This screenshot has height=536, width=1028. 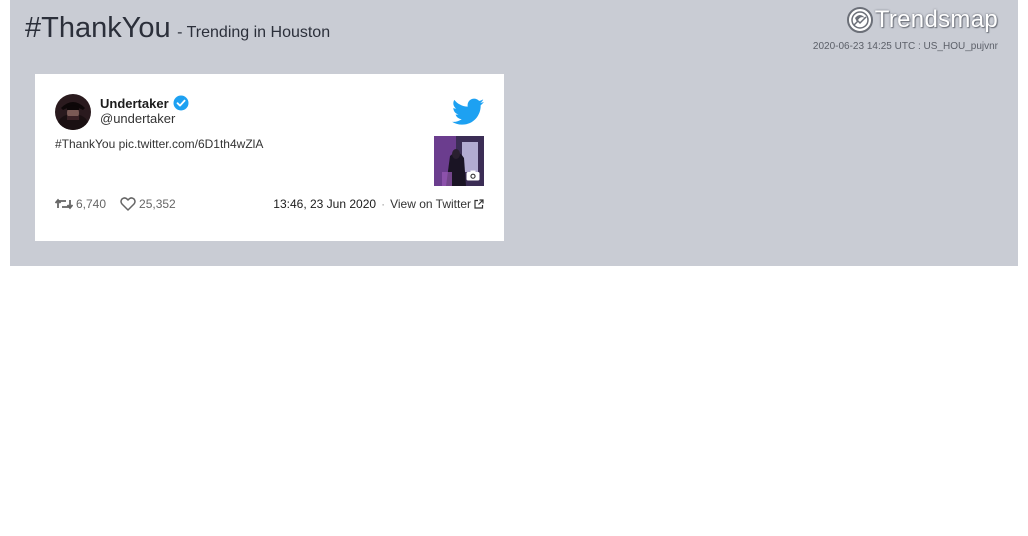 I want to click on brand-name: Trendsmap, so click(x=936, y=19).